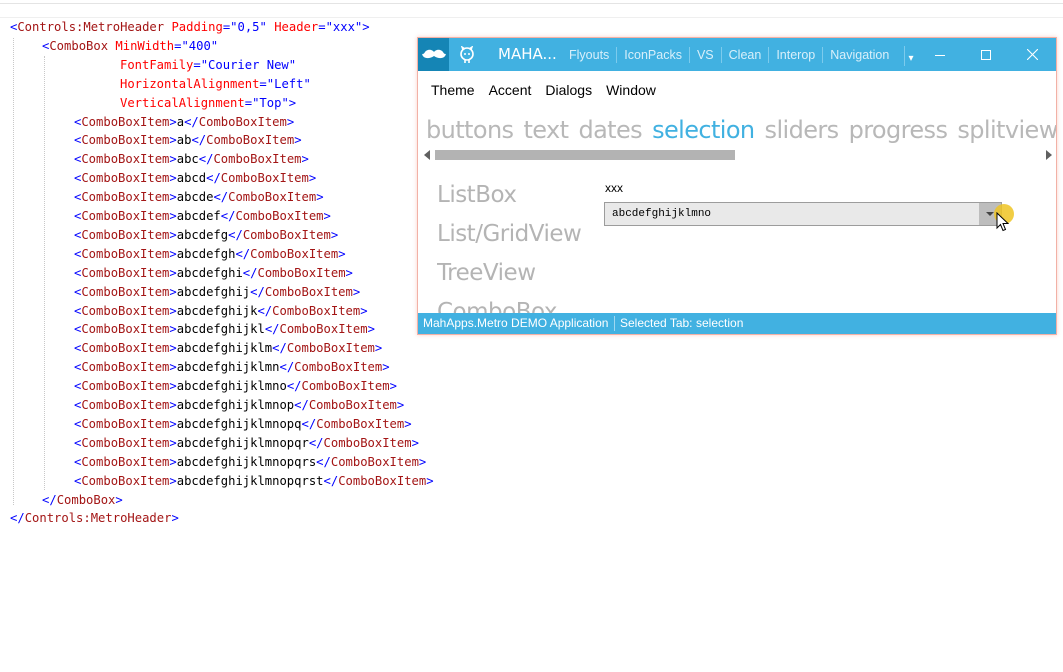  Describe the element at coordinates (517, 273) in the screenshot. I see `side-item: TreeView` at that location.